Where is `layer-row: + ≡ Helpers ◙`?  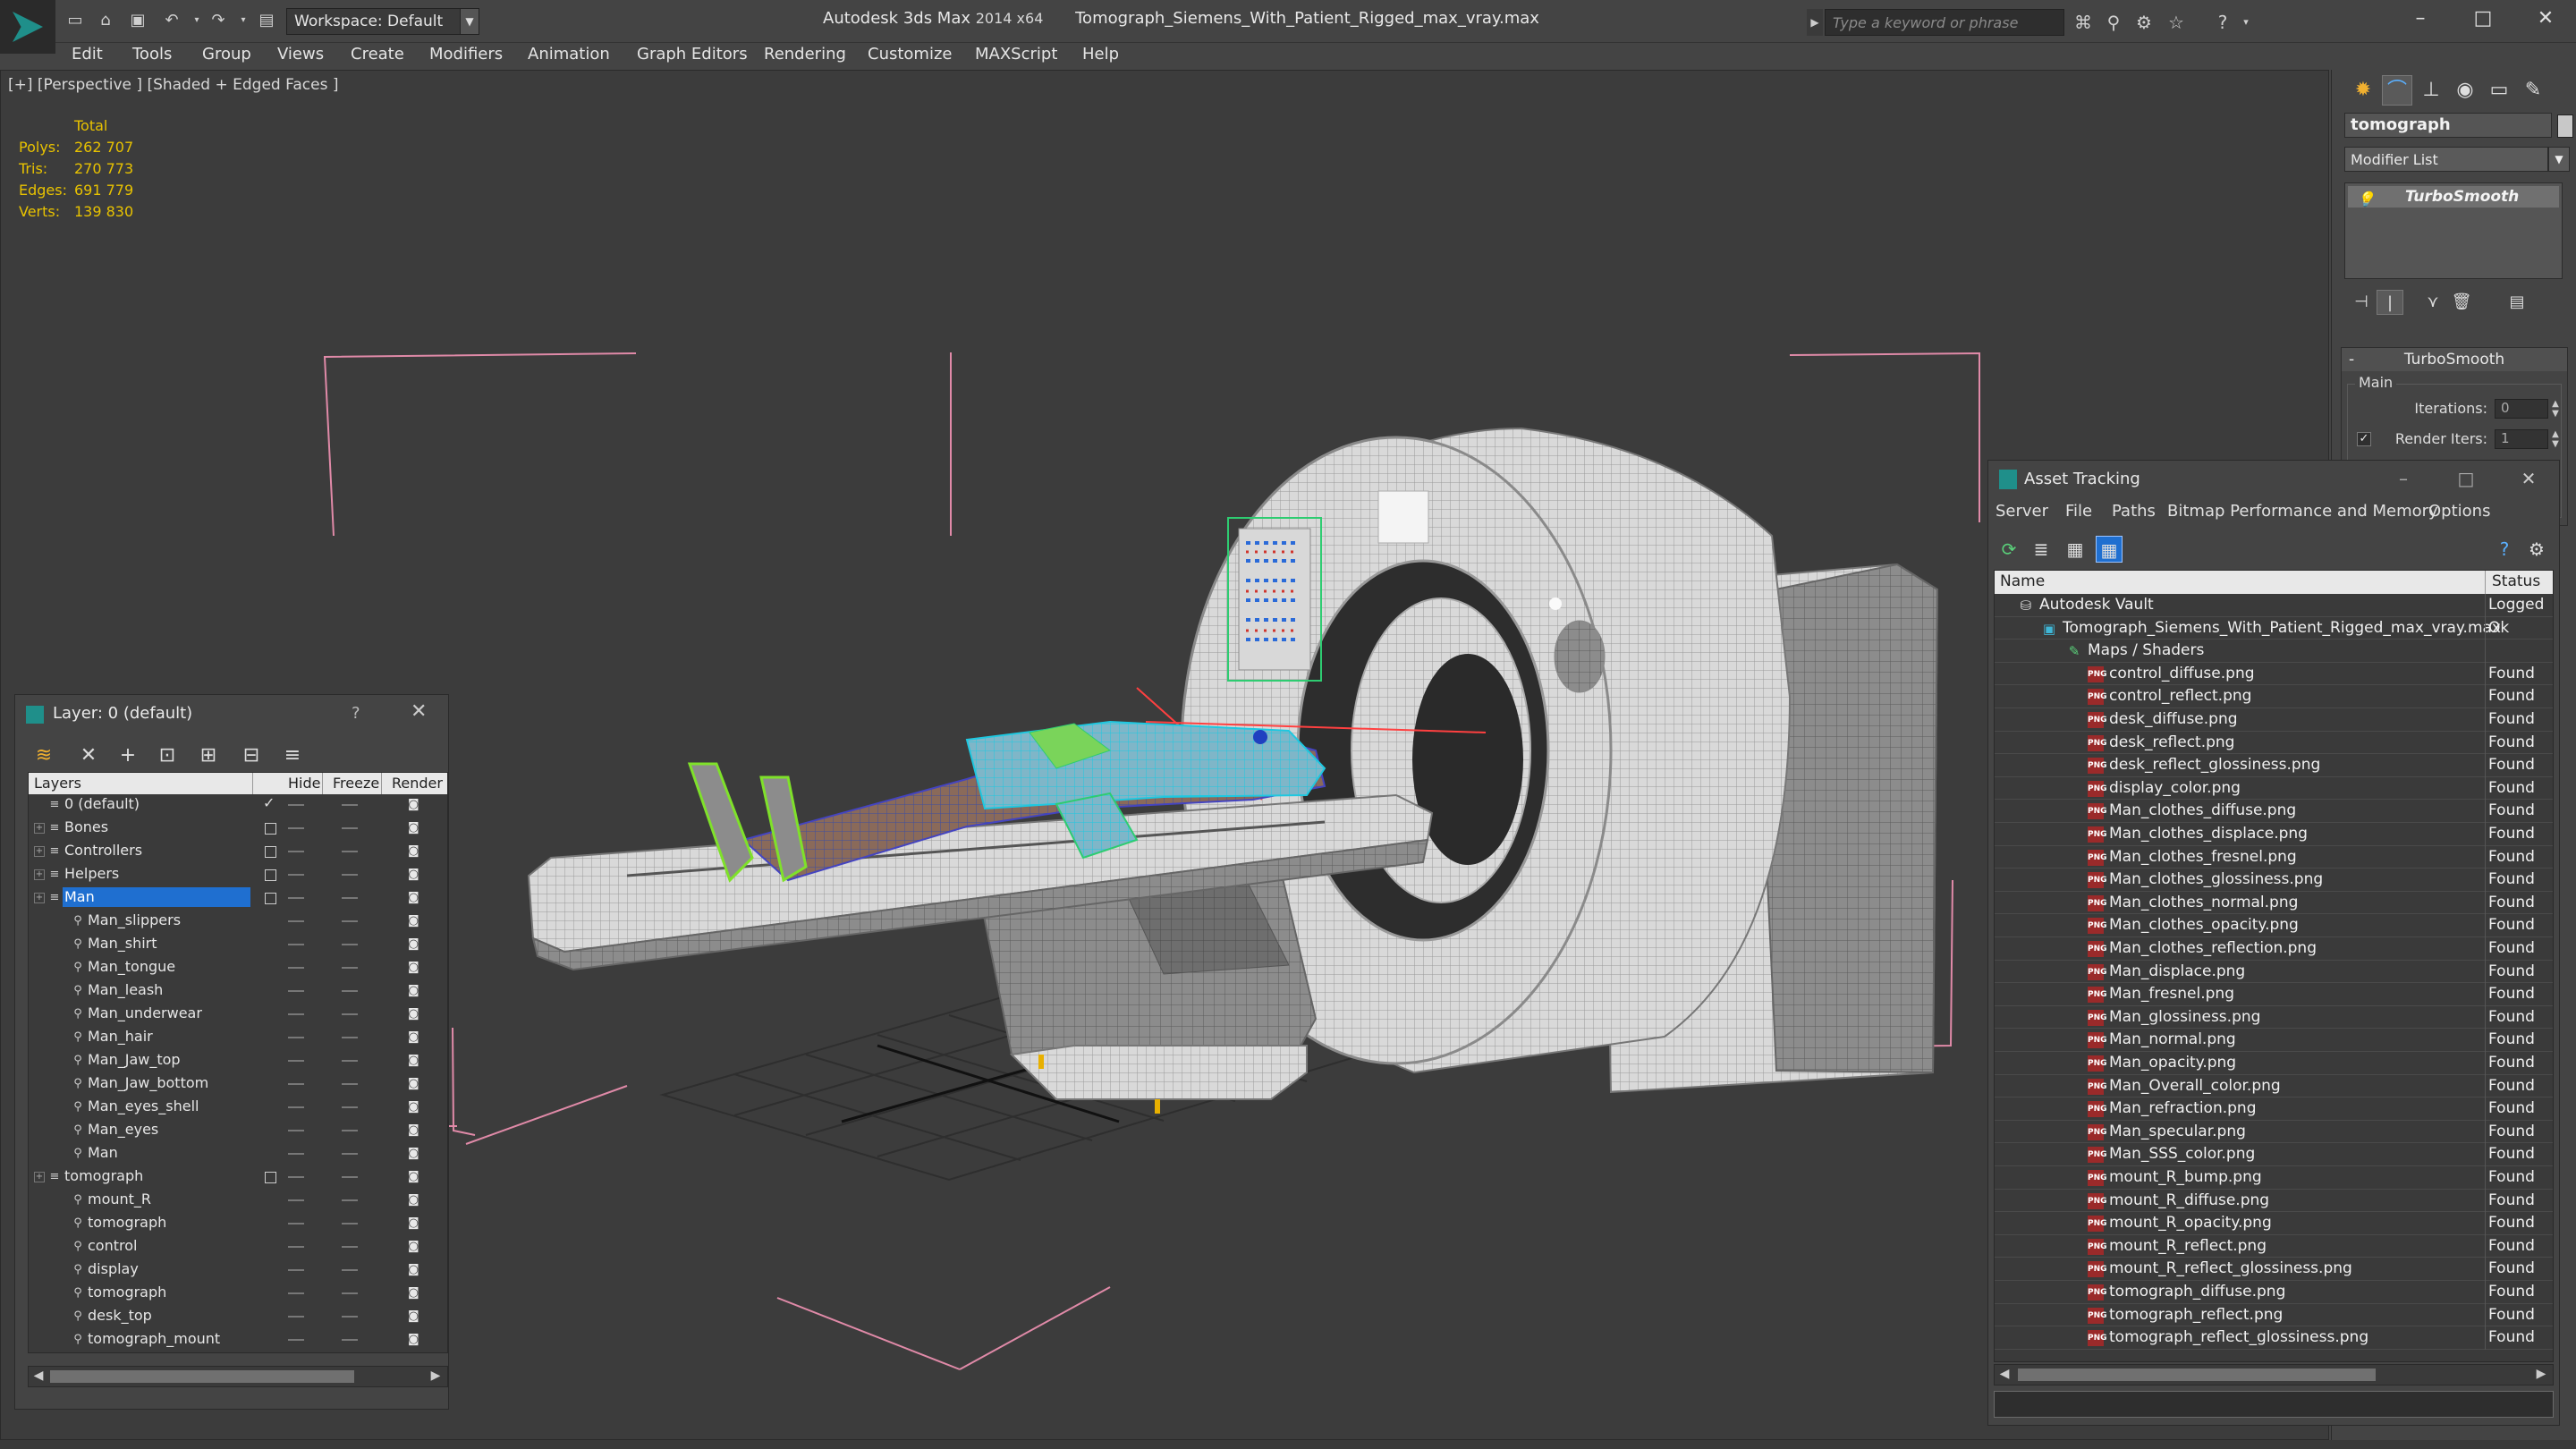
layer-row: + ≡ Helpers ◙ is located at coordinates (238, 875).